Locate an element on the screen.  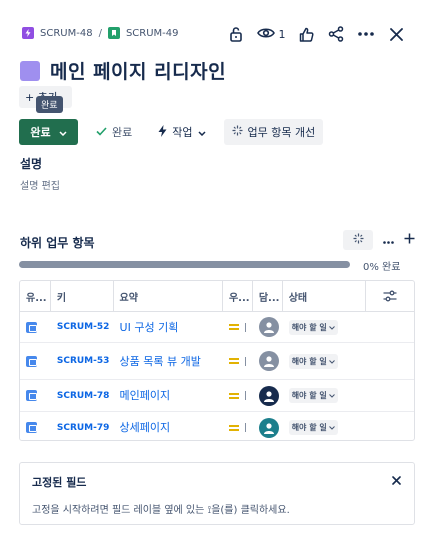
improve-issue-label: 업무 항목 개선 is located at coordinates (281, 132).